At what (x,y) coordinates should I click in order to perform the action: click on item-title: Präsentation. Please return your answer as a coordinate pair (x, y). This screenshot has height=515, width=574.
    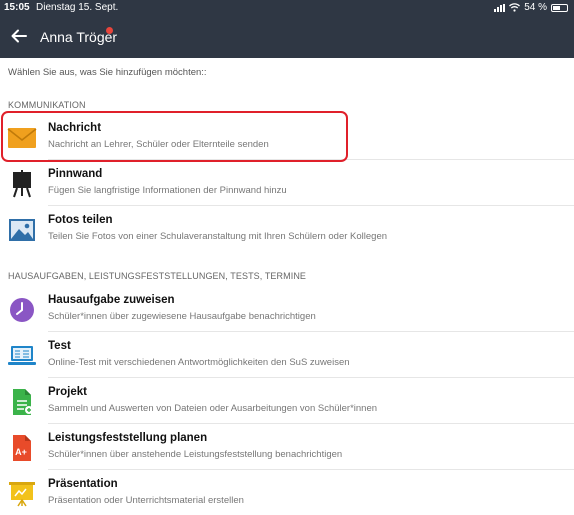
    Looking at the image, I should click on (83, 484).